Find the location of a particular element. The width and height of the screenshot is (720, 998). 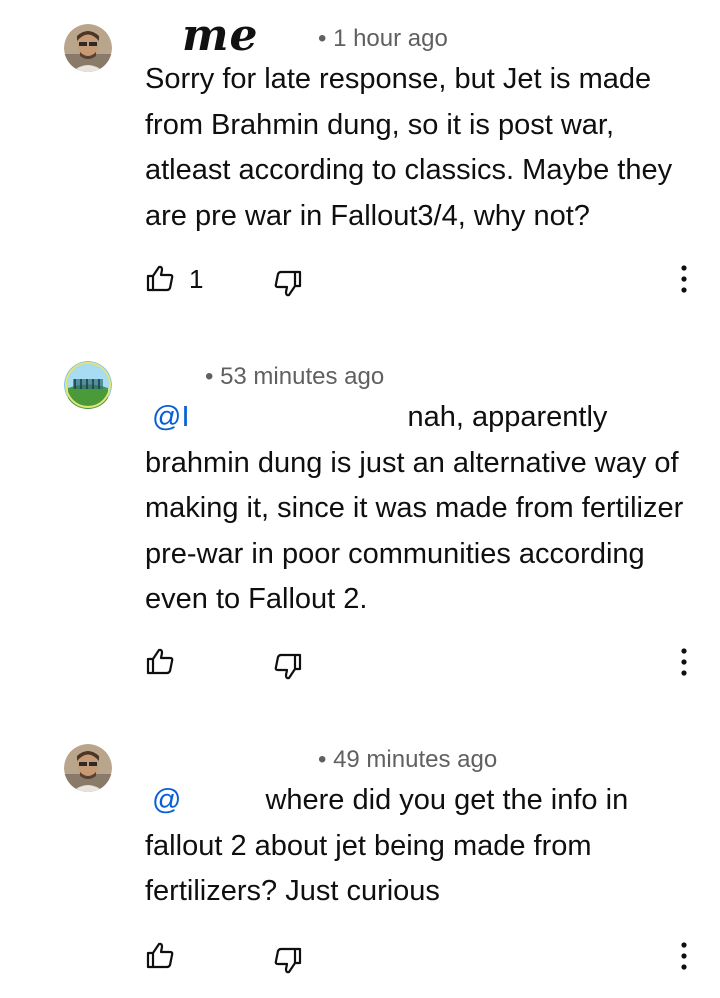

comment-text-line1: nah, apparently is located at coordinates (507, 417).